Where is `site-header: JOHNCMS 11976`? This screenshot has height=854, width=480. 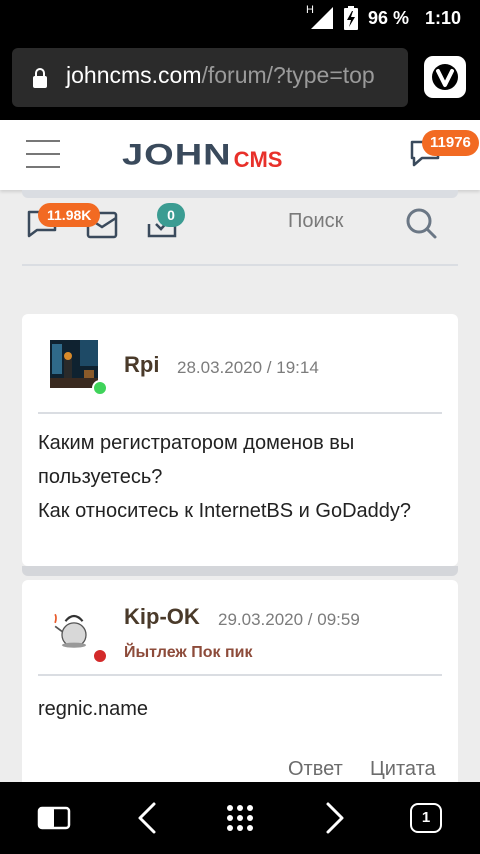
site-header: JOHNCMS 11976 is located at coordinates (240, 155).